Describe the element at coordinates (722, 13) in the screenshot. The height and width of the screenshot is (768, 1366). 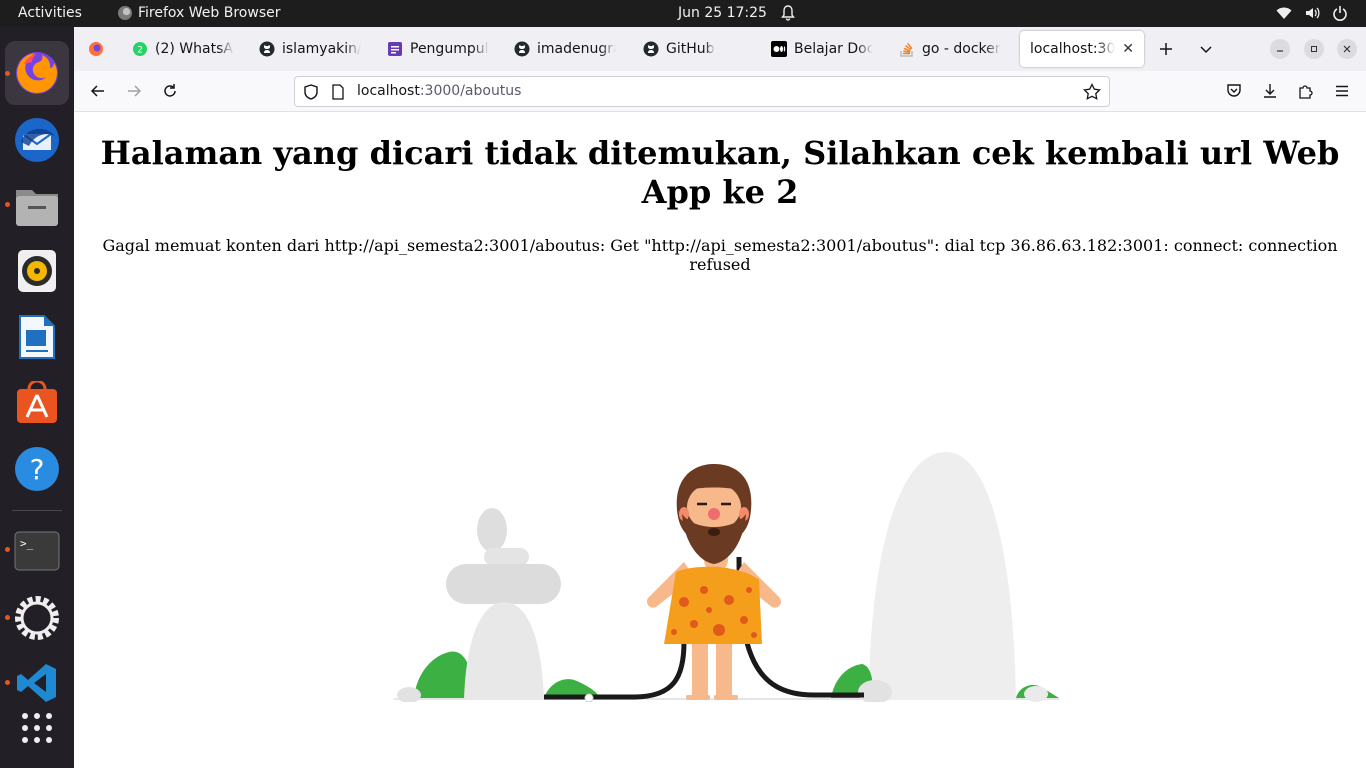
I see `clock: Jun 25 17:25` at that location.